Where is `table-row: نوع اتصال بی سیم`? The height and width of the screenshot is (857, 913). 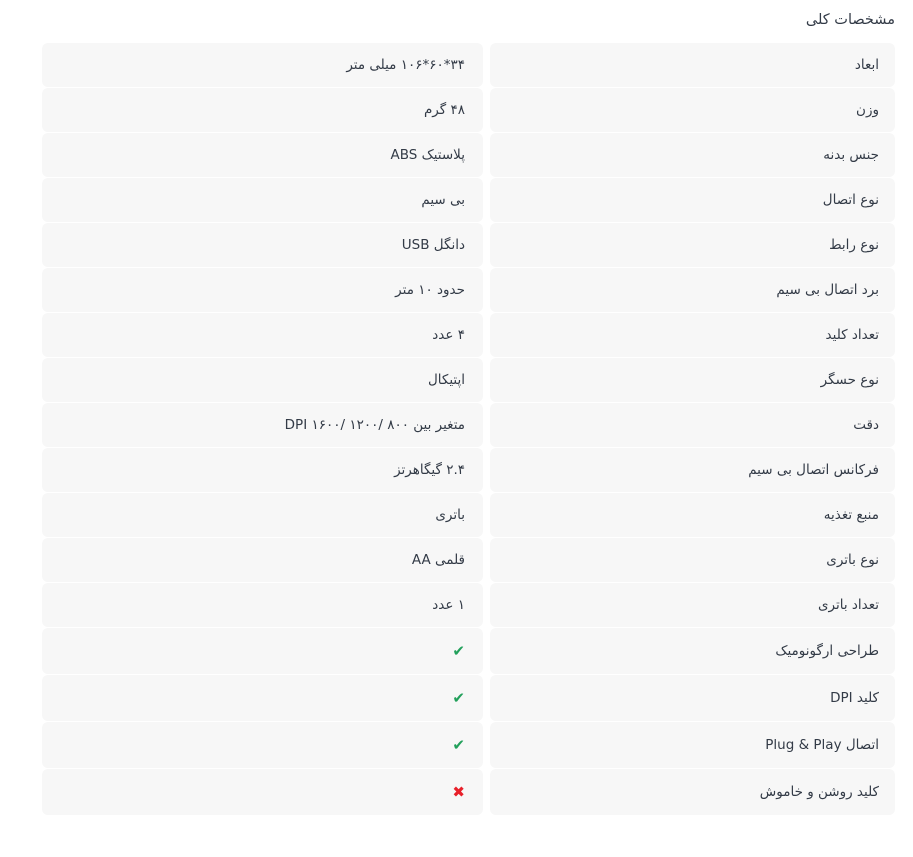
table-row: نوع اتصال بی سیم is located at coordinates (447, 200).